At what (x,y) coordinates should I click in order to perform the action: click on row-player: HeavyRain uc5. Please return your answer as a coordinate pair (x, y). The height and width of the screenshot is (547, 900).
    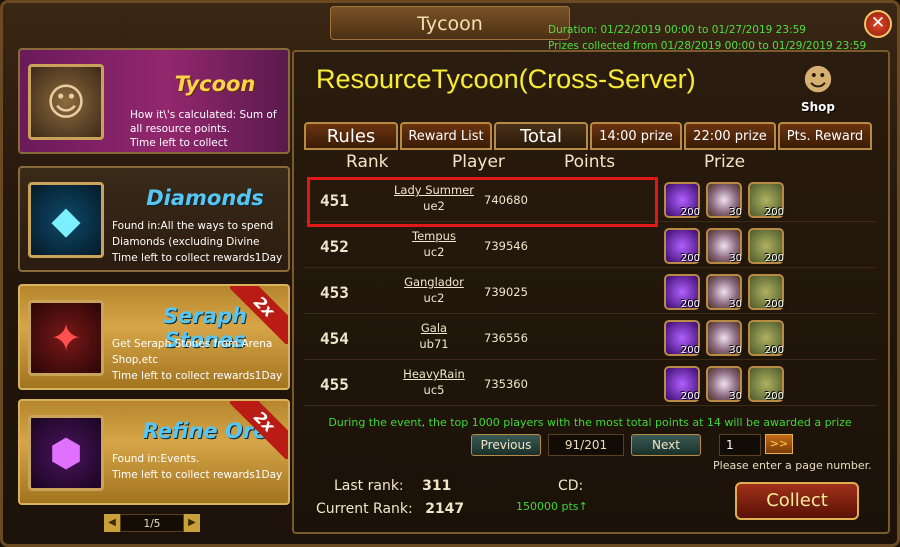
    Looking at the image, I should click on (434, 382).